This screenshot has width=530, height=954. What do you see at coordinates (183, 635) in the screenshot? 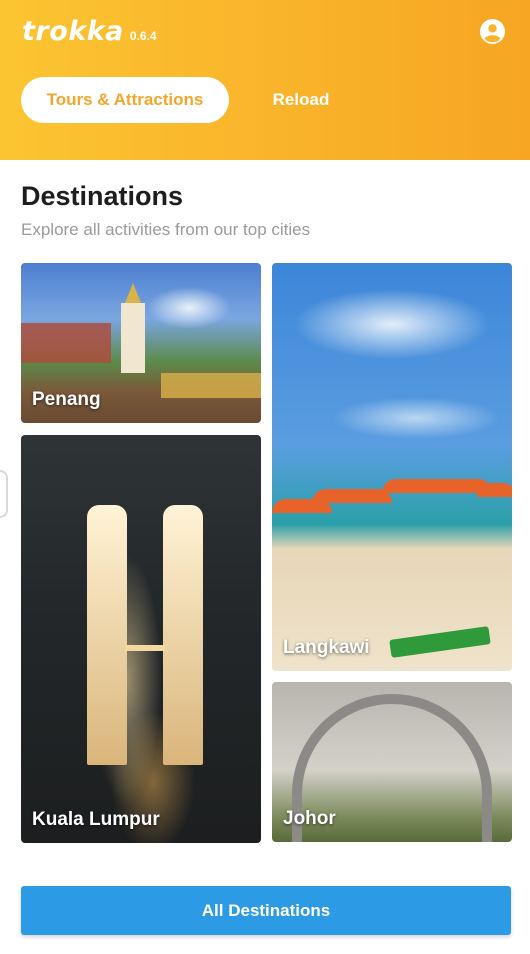
I see `petronas-tower-right` at bounding box center [183, 635].